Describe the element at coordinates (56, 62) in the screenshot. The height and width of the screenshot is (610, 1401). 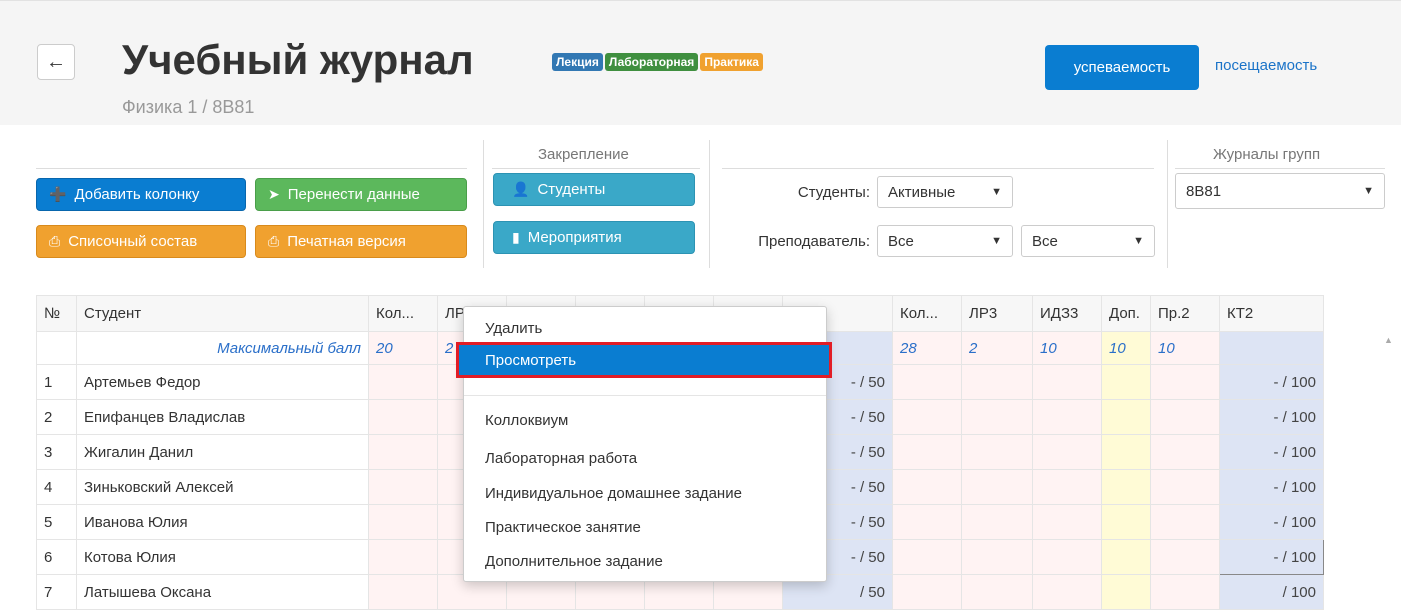
I see `back-button: ←` at that location.